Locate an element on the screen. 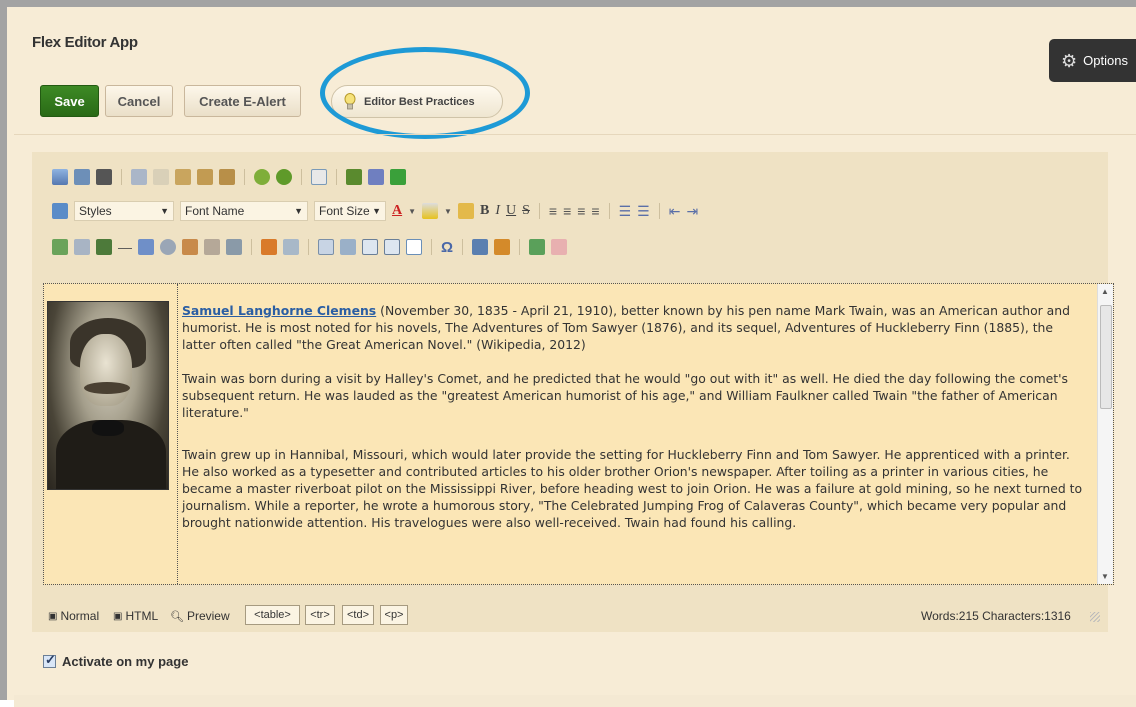 The height and width of the screenshot is (707, 1136). resize-grip-icon is located at coordinates (1095, 617).